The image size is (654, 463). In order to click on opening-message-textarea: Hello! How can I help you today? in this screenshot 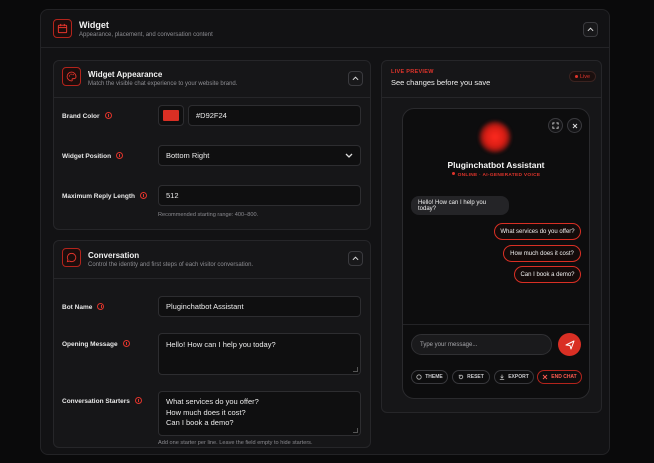, I will do `click(259, 354)`.